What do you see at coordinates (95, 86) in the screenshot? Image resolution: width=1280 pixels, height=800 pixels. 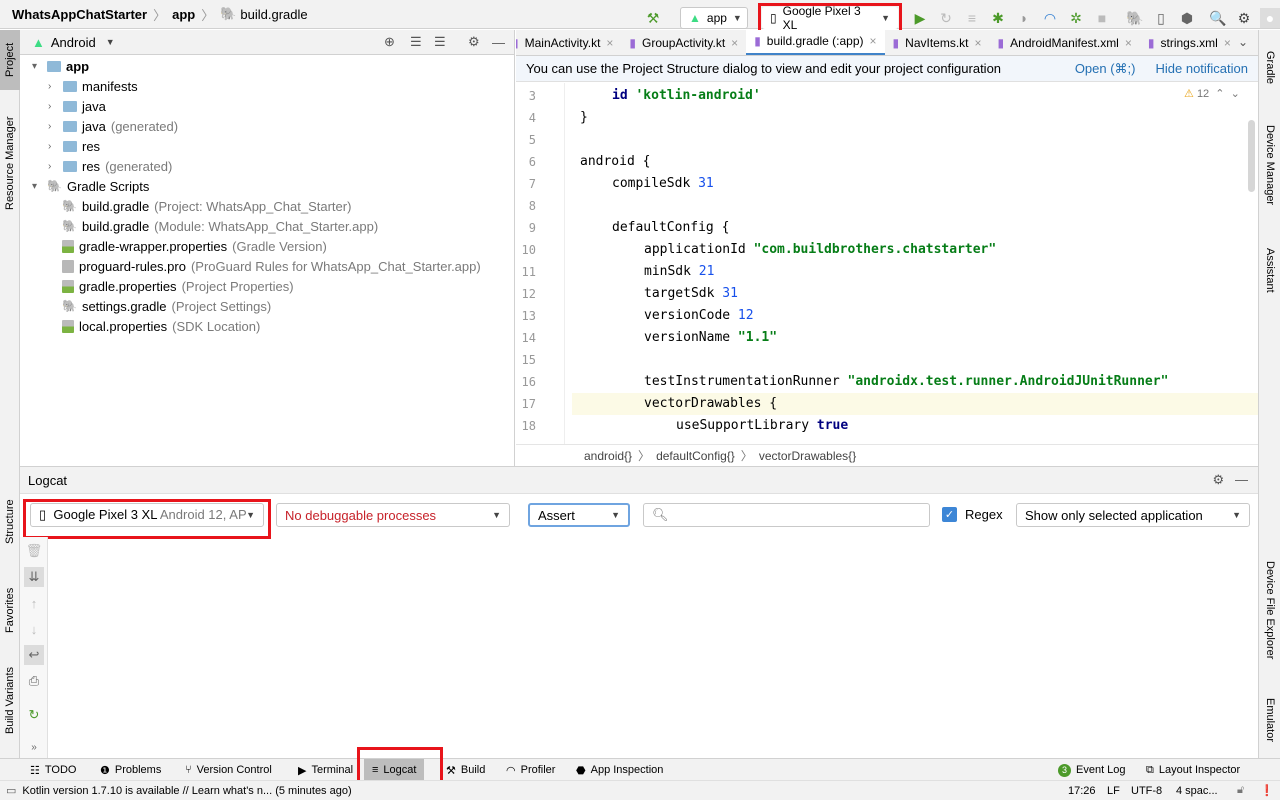 I see `tree-item: › manifests` at bounding box center [95, 86].